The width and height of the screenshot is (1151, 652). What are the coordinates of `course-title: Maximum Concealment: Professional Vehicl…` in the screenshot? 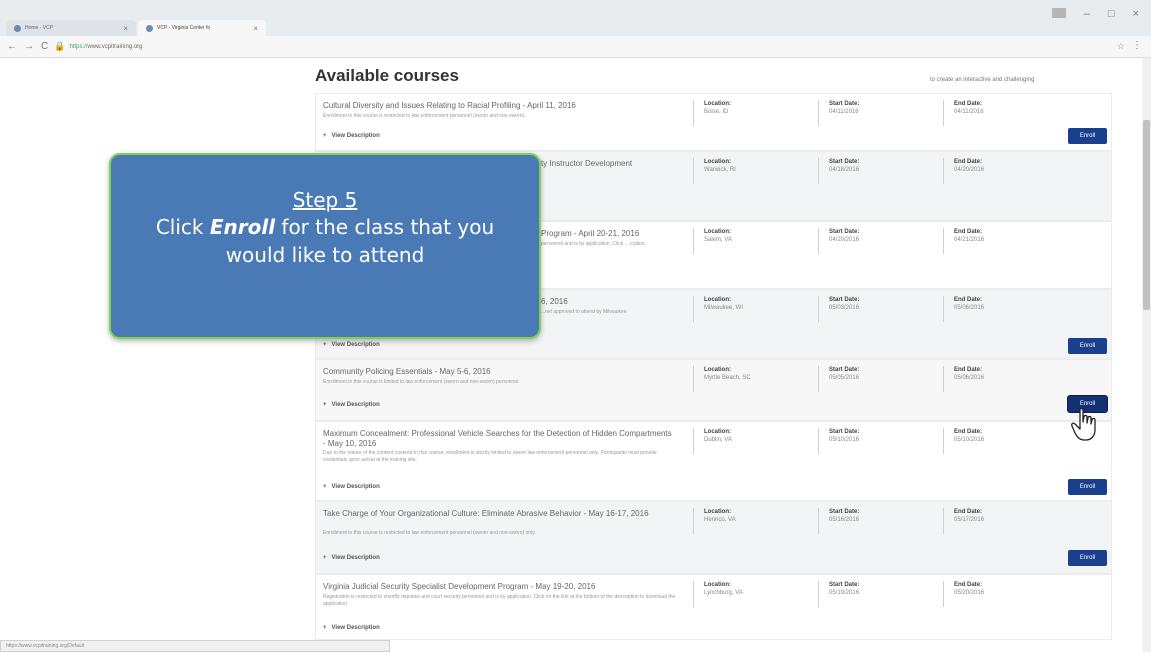 It's located at (497, 438).